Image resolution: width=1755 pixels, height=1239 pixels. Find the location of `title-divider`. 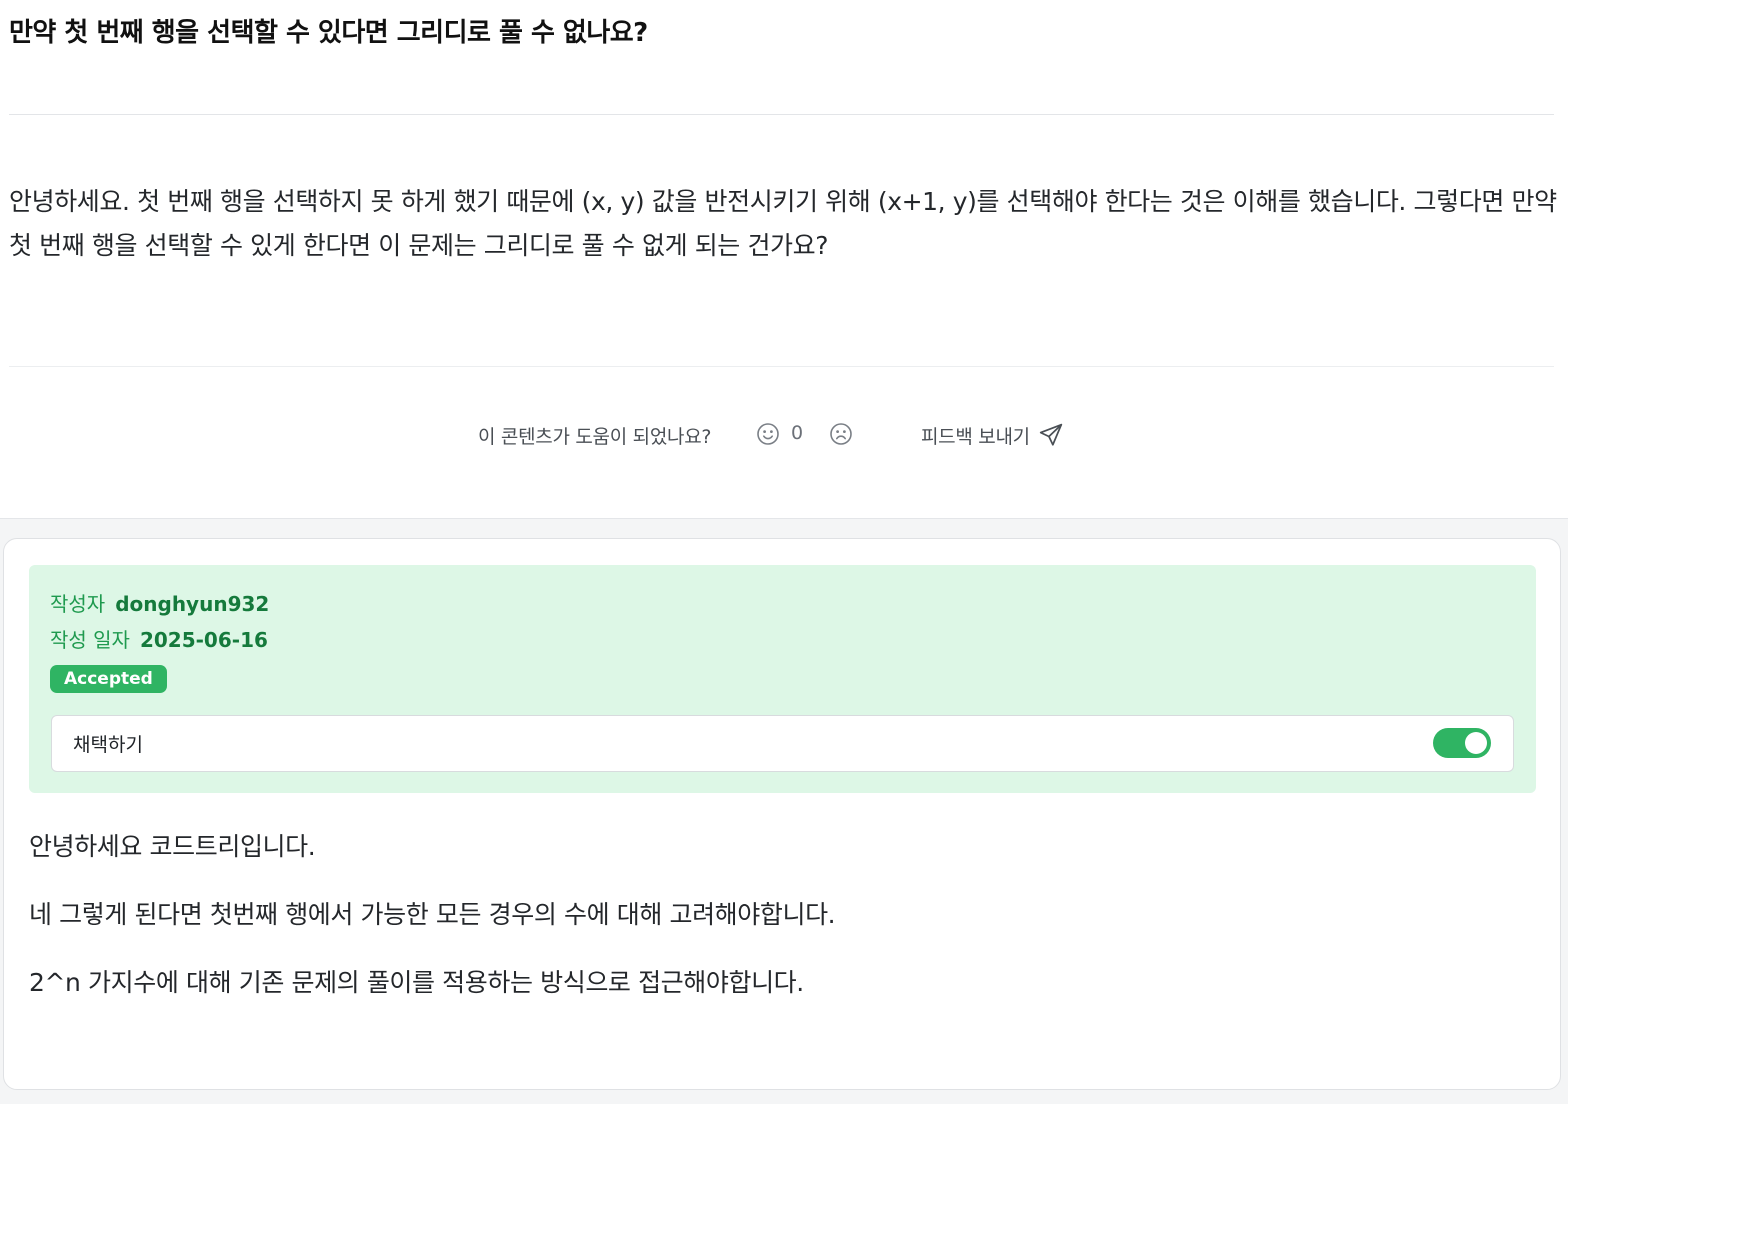

title-divider is located at coordinates (781, 114).